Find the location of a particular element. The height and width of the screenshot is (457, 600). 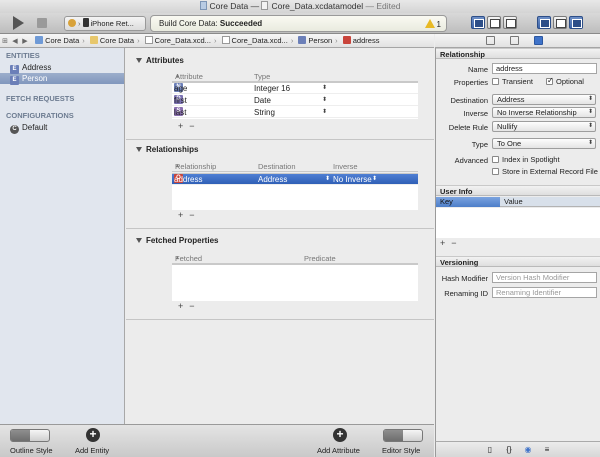

remove-user-info-minus-button: − is located at coordinates (453, 243).